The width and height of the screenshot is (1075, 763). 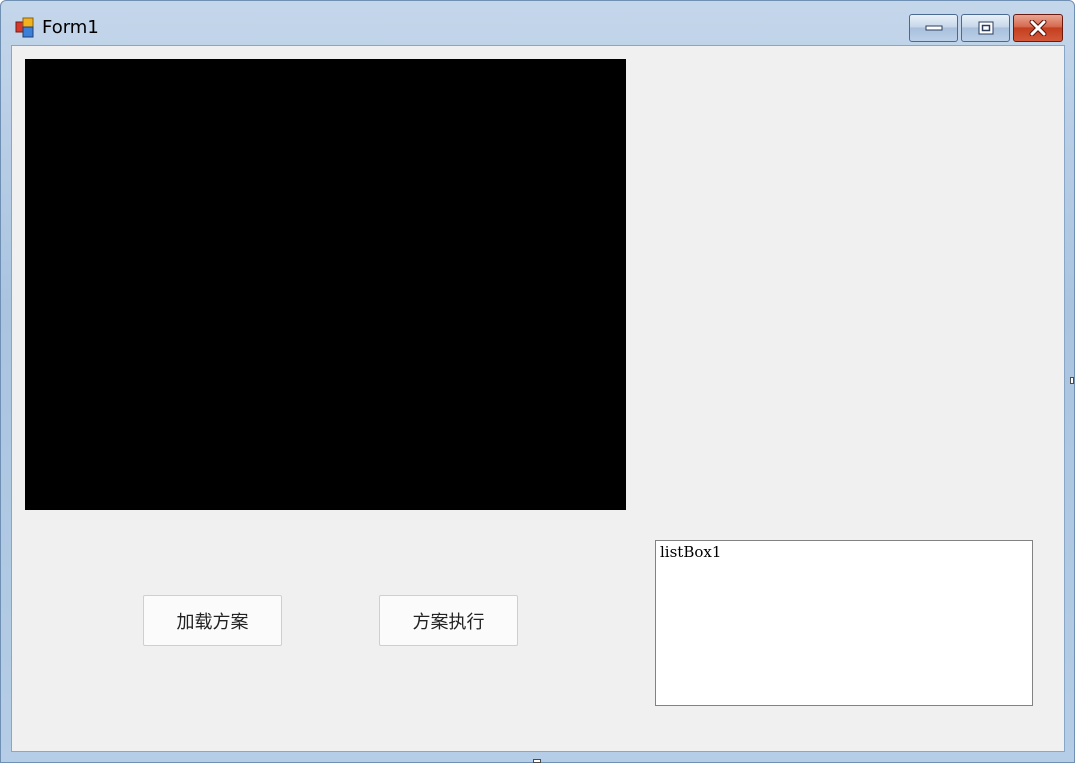 What do you see at coordinates (844, 623) in the screenshot?
I see `list-box: listBox1` at bounding box center [844, 623].